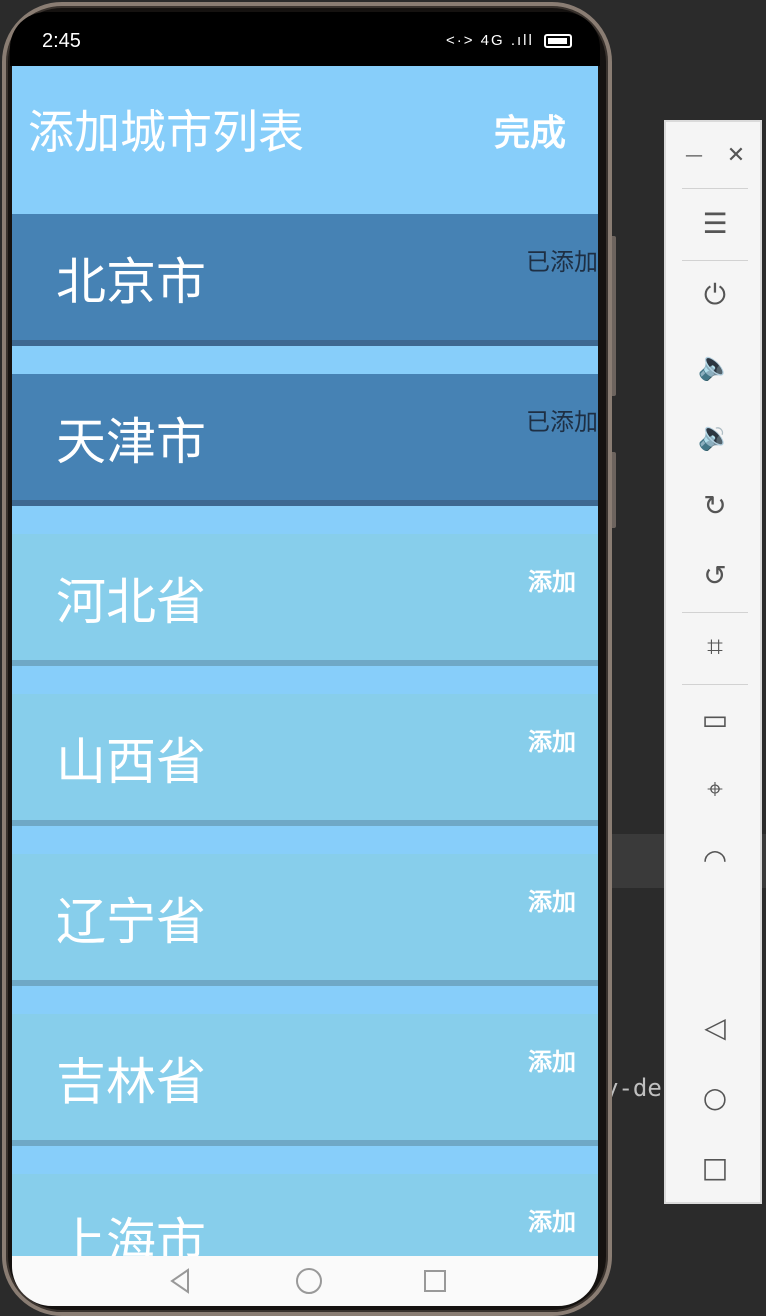  What do you see at coordinates (305, 440) in the screenshot?
I see `city-list-item: 天津市 已添加` at bounding box center [305, 440].